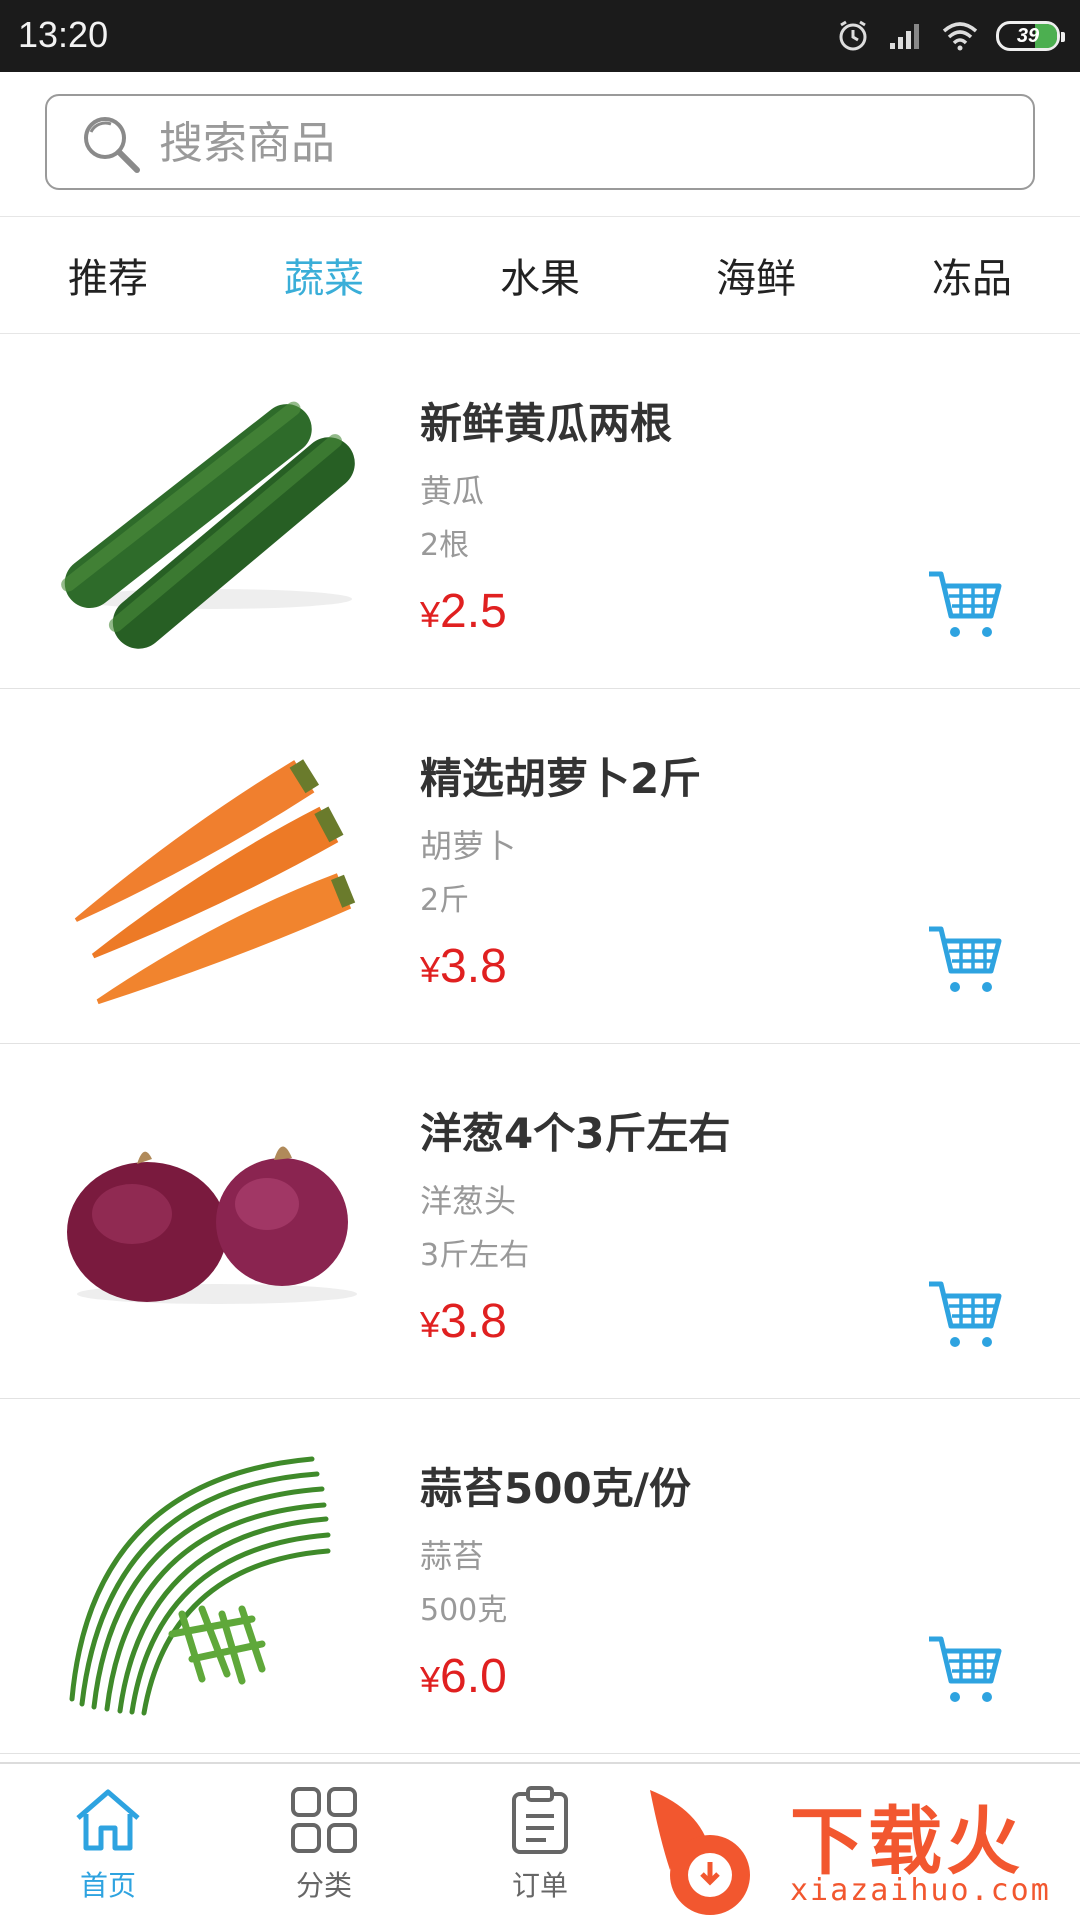  I want to click on tab-fruit: 水果, so click(540, 275).